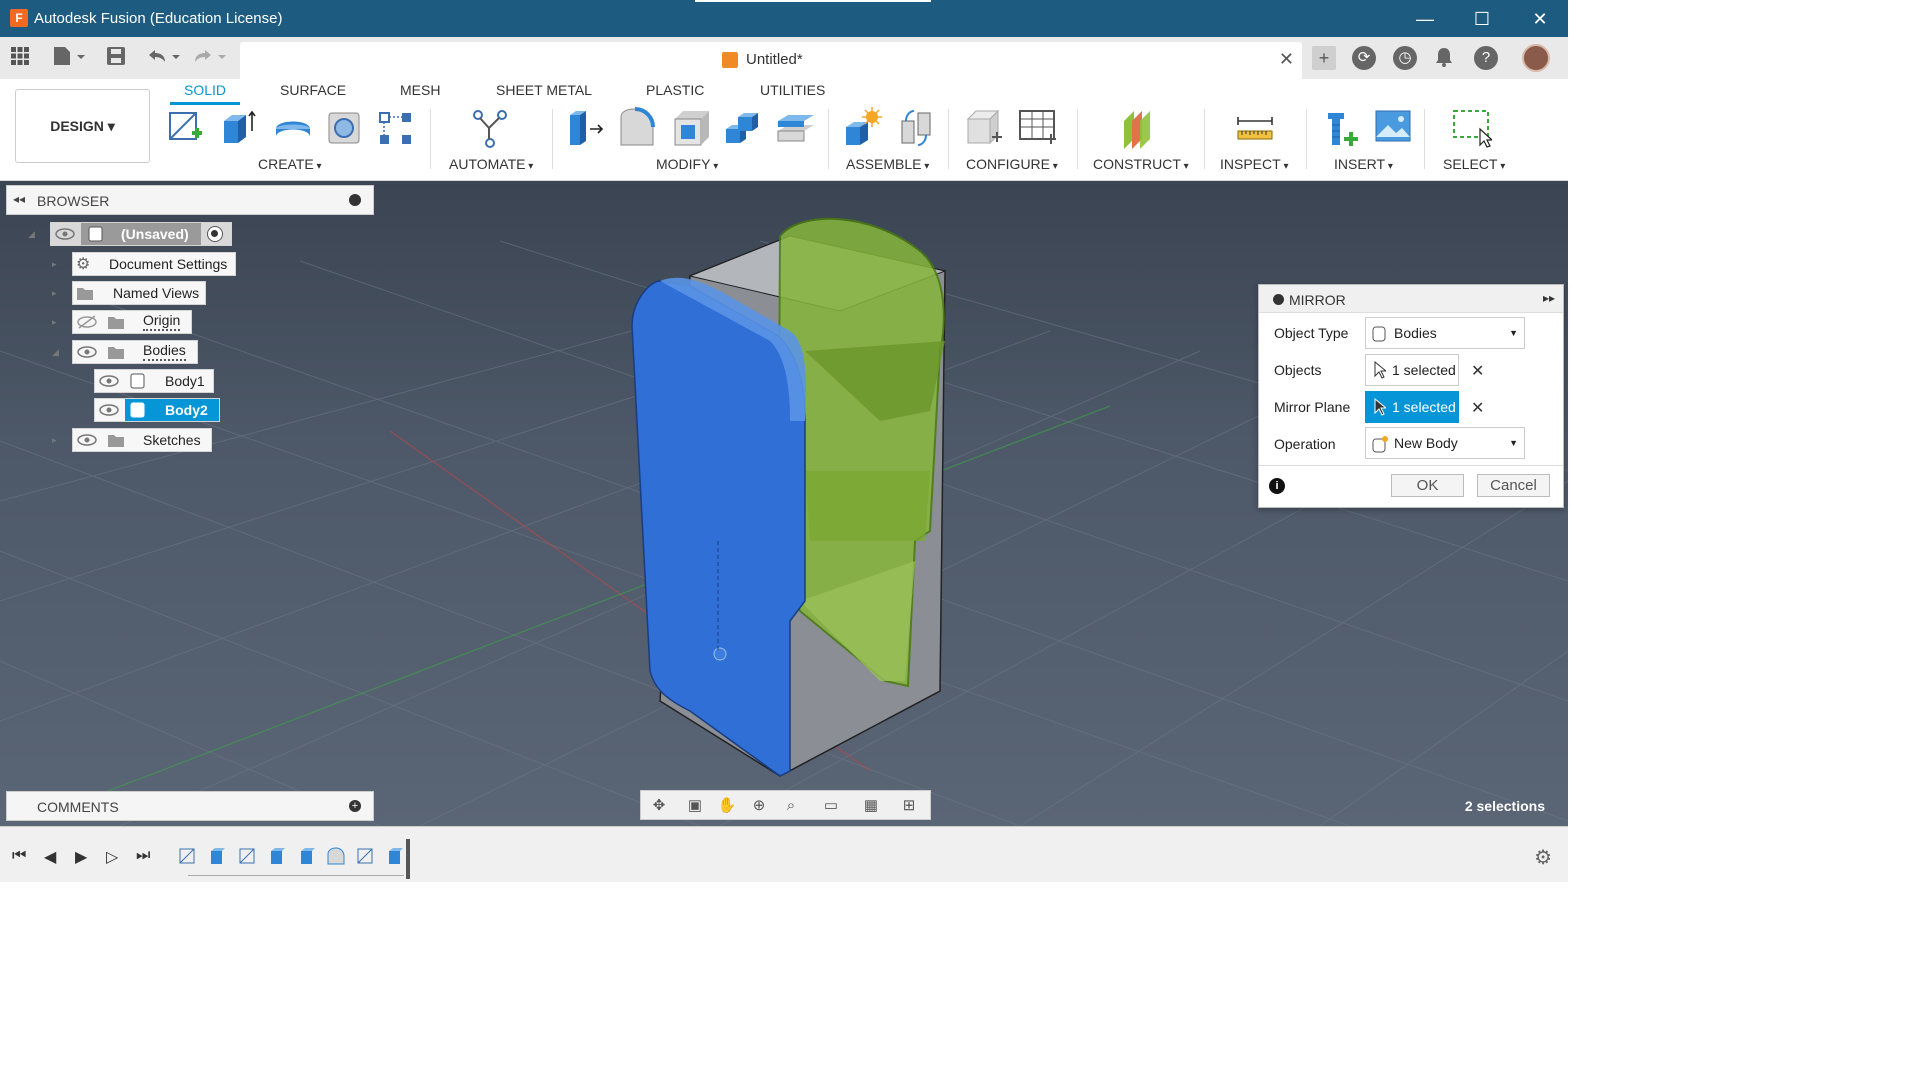 This screenshot has height=1080, width=1920. Describe the element at coordinates (210, 58) in the screenshot. I see `redo-icon` at that location.